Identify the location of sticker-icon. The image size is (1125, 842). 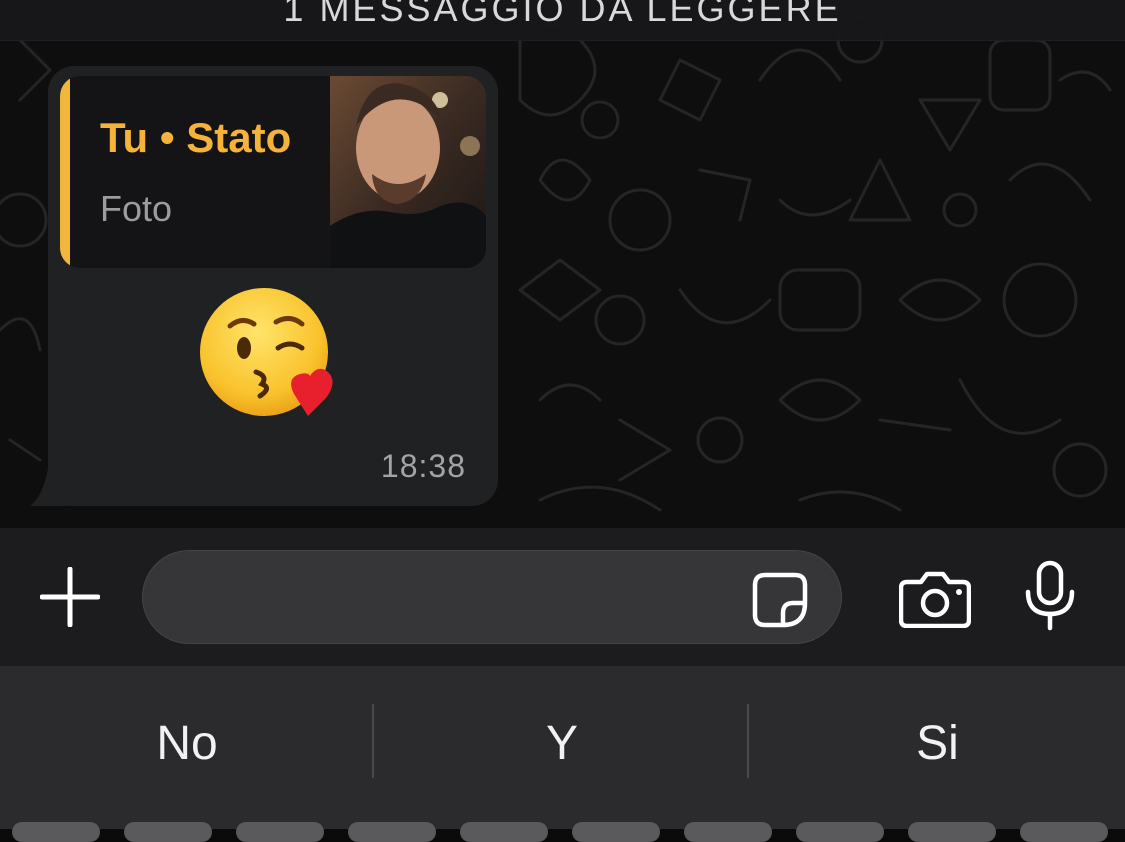
(780, 600).